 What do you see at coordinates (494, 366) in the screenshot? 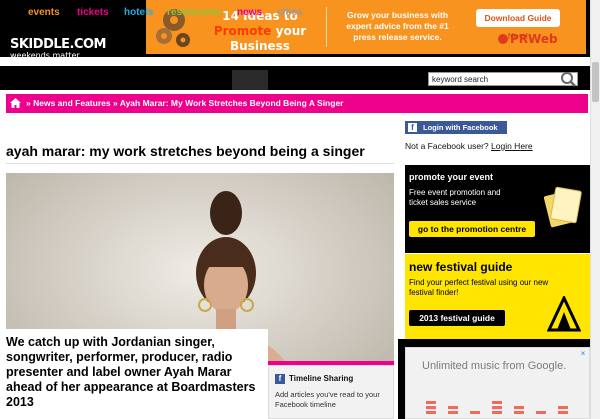
I see `music-ad-text: Unlimited music from Google.` at bounding box center [494, 366].